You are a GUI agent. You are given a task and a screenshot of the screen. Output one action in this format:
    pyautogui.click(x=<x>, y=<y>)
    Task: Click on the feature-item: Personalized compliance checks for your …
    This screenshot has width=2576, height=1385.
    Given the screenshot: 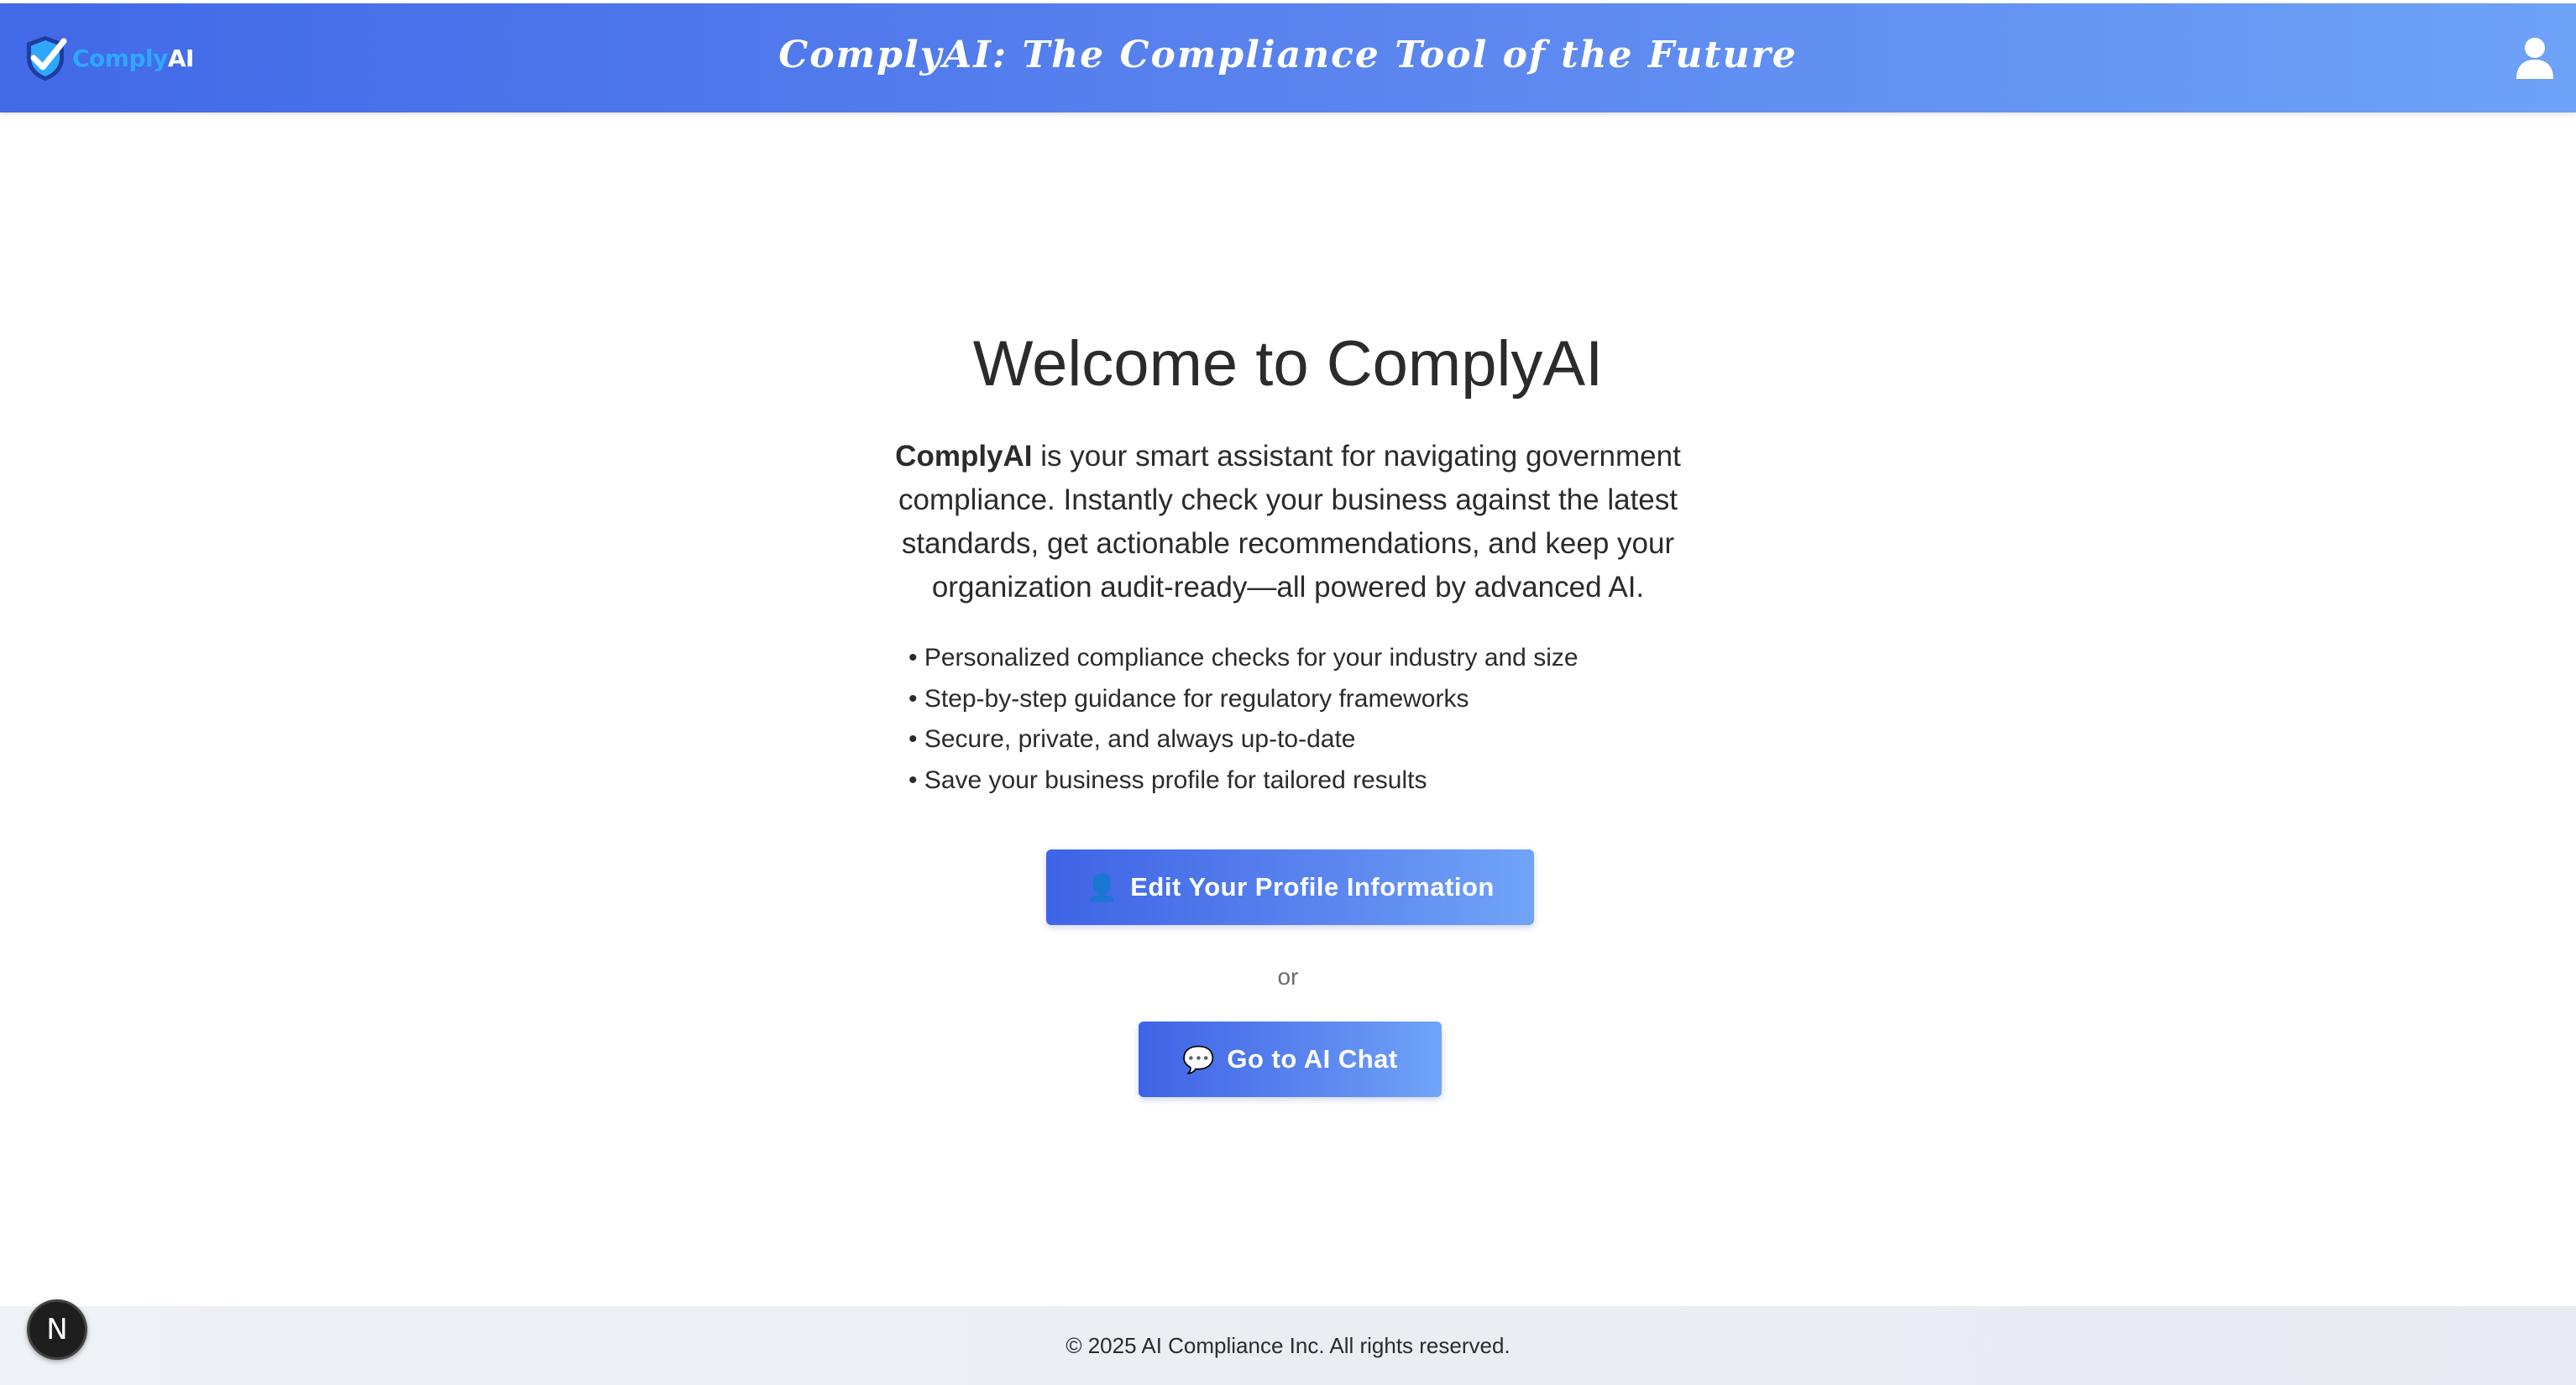 What is the action you would take?
    pyautogui.click(x=1244, y=658)
    